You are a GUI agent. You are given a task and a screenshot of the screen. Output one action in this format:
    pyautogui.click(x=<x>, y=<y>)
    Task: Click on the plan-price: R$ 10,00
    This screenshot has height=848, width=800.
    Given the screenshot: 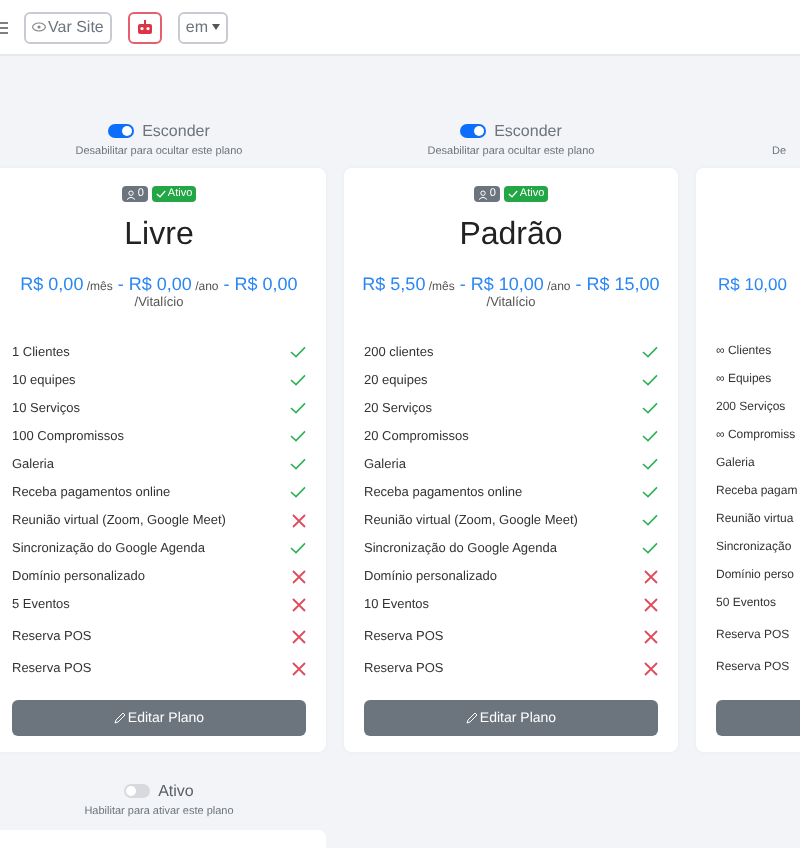 What is the action you would take?
    pyautogui.click(x=752, y=284)
    